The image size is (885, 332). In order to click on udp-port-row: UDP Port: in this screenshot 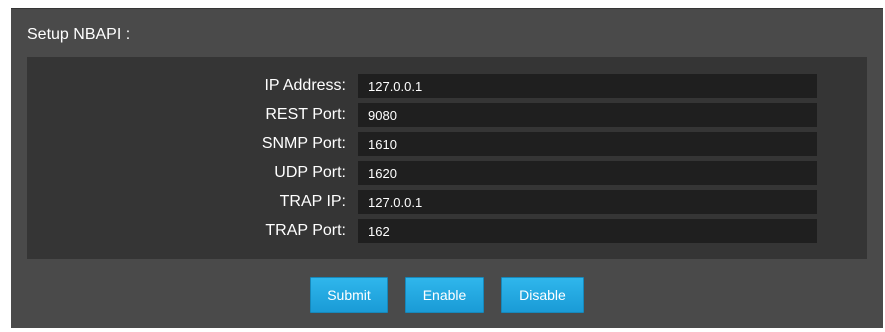, I will do `click(447, 173)`.